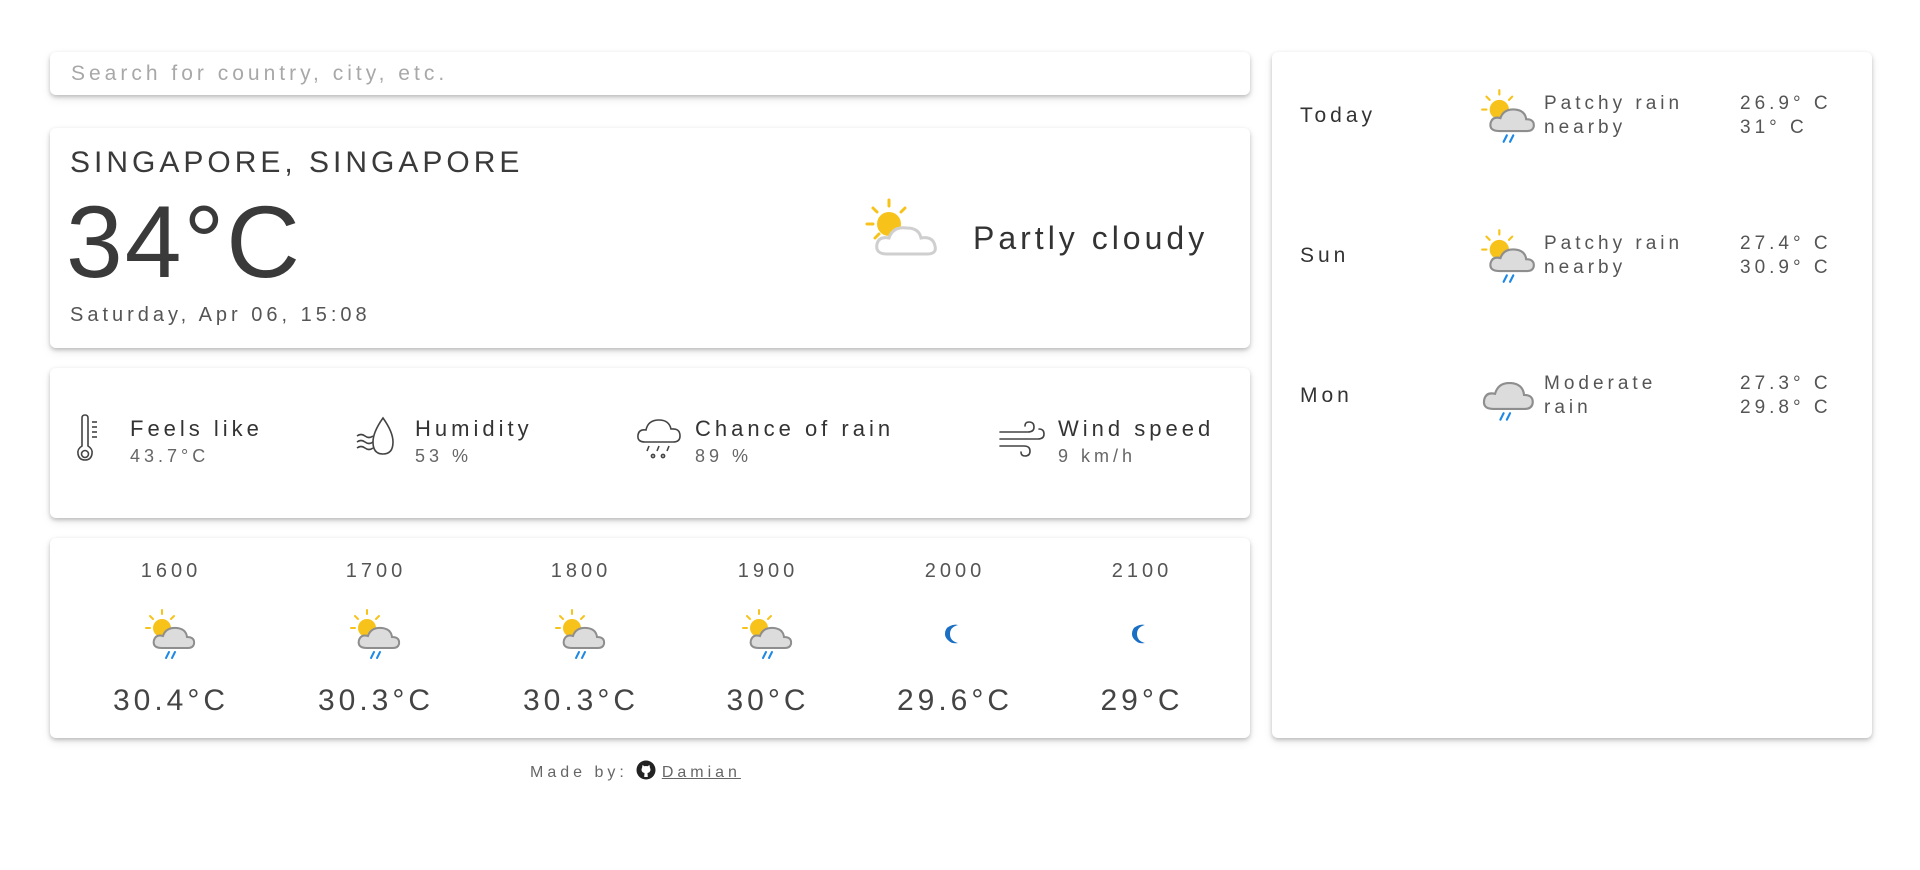 The width and height of the screenshot is (1920, 870). What do you see at coordinates (1326, 395) in the screenshot?
I see `forecast-day-name: Mon` at bounding box center [1326, 395].